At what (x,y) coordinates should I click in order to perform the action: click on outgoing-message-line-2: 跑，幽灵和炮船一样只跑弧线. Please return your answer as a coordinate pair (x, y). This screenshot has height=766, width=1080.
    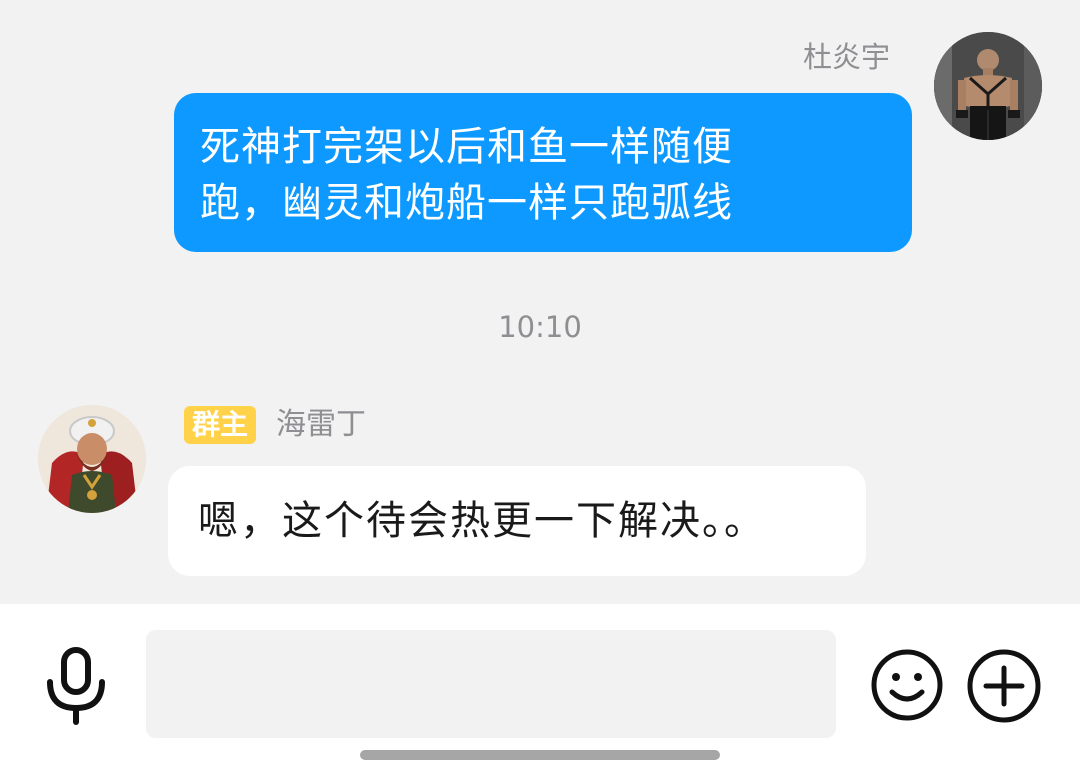
    Looking at the image, I should click on (466, 203).